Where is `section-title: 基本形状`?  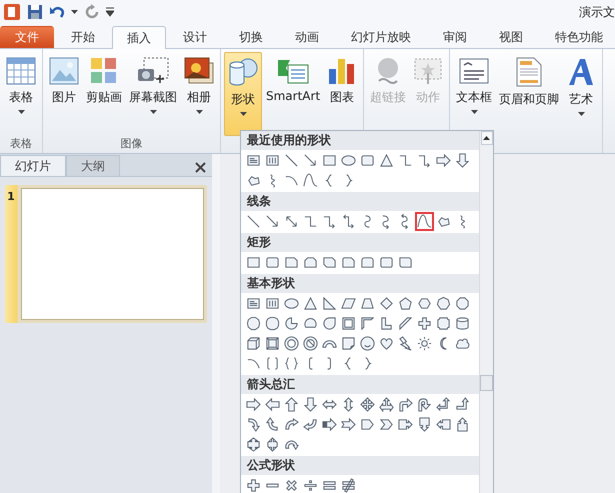 section-title: 基本形状 is located at coordinates (360, 283).